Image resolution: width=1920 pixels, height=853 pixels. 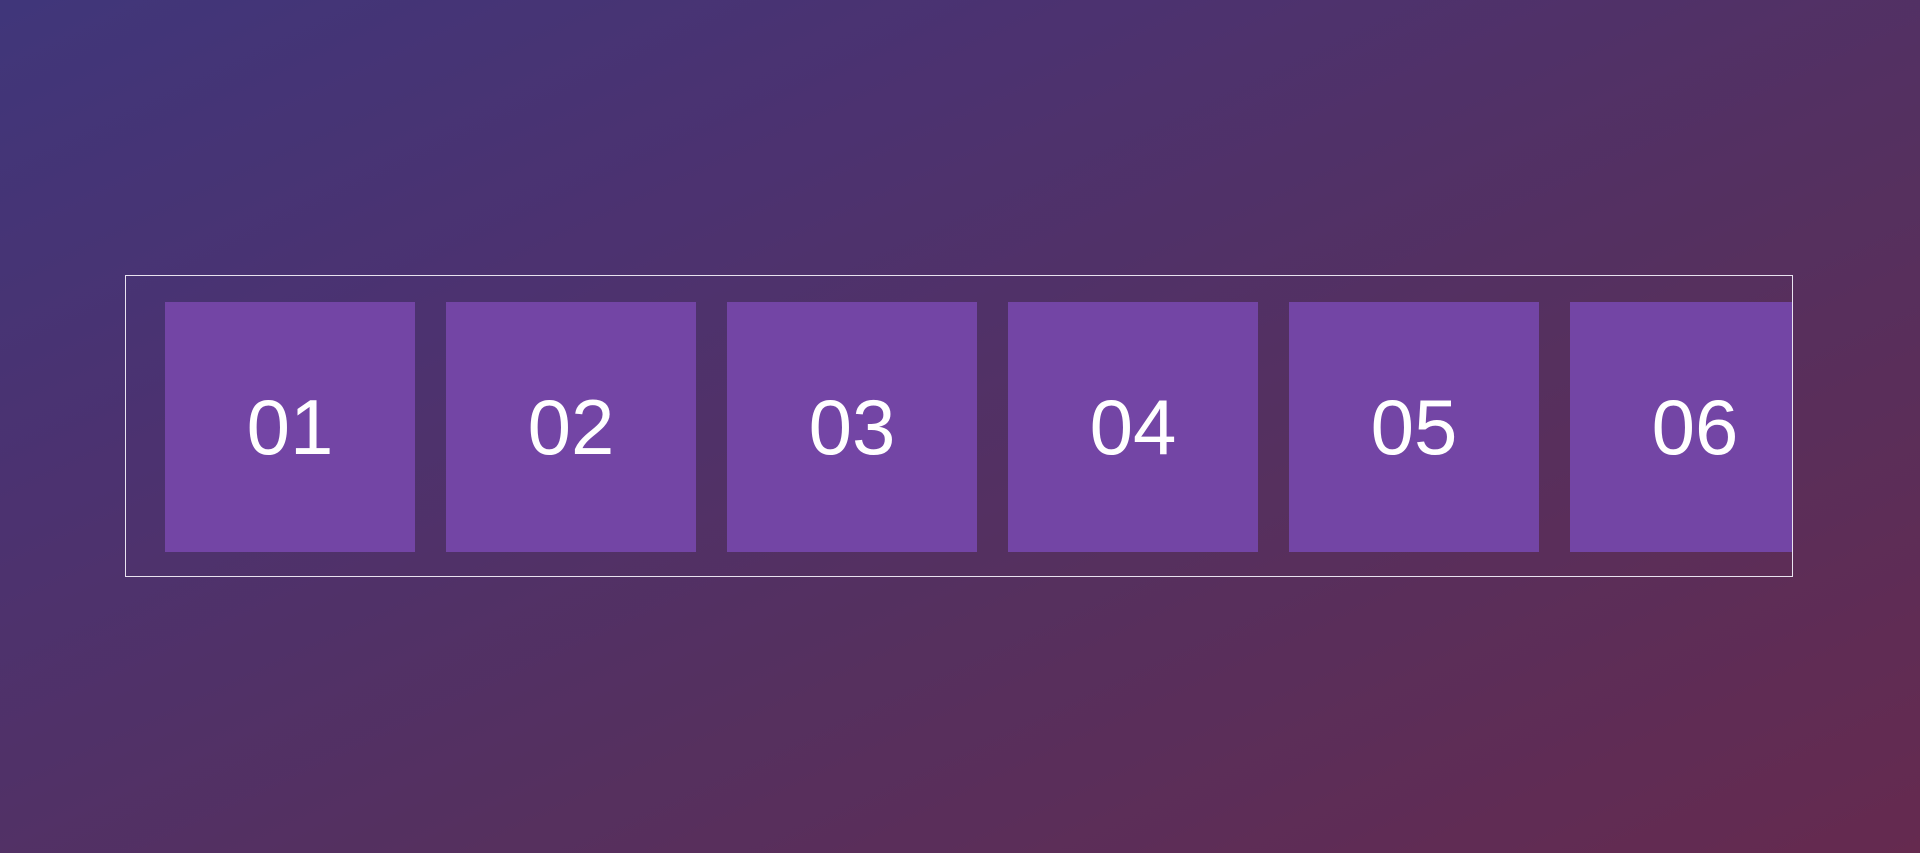 I want to click on carousel-slide-01: 01, so click(x=290, y=427).